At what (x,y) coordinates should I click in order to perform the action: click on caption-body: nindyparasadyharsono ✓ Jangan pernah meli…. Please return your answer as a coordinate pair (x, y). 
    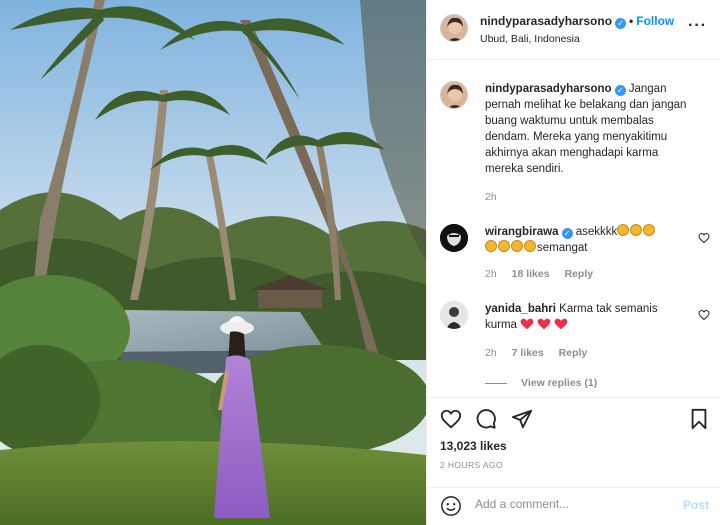
    Looking at the image, I should click on (587, 129).